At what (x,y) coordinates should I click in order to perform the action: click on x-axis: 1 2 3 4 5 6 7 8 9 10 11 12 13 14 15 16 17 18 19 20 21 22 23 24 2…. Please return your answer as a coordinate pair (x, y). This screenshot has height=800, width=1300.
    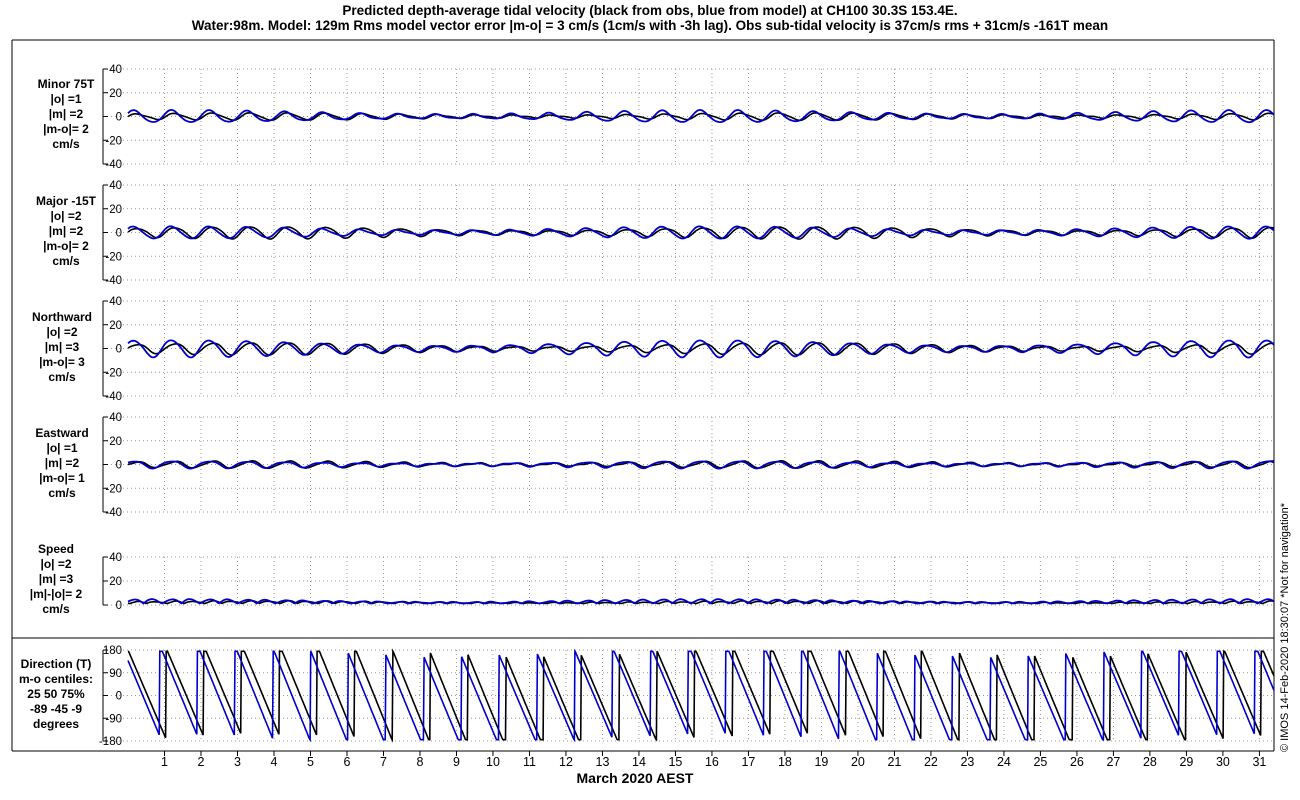
    Looking at the image, I should click on (713, 768).